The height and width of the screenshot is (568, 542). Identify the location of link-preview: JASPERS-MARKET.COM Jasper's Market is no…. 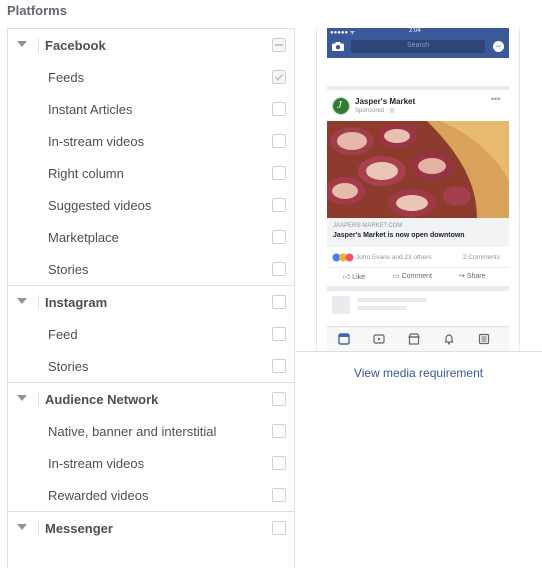
(418, 232).